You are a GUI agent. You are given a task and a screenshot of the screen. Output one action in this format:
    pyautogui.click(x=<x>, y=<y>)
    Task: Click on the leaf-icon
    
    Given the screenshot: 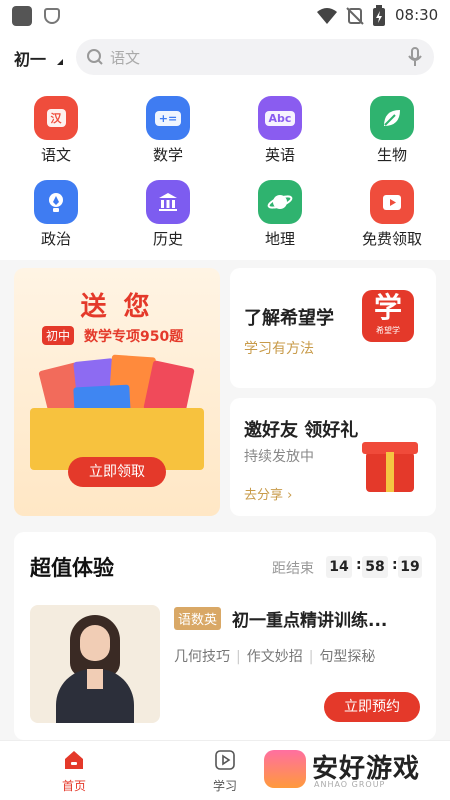 What is the action you would take?
    pyautogui.click(x=392, y=118)
    